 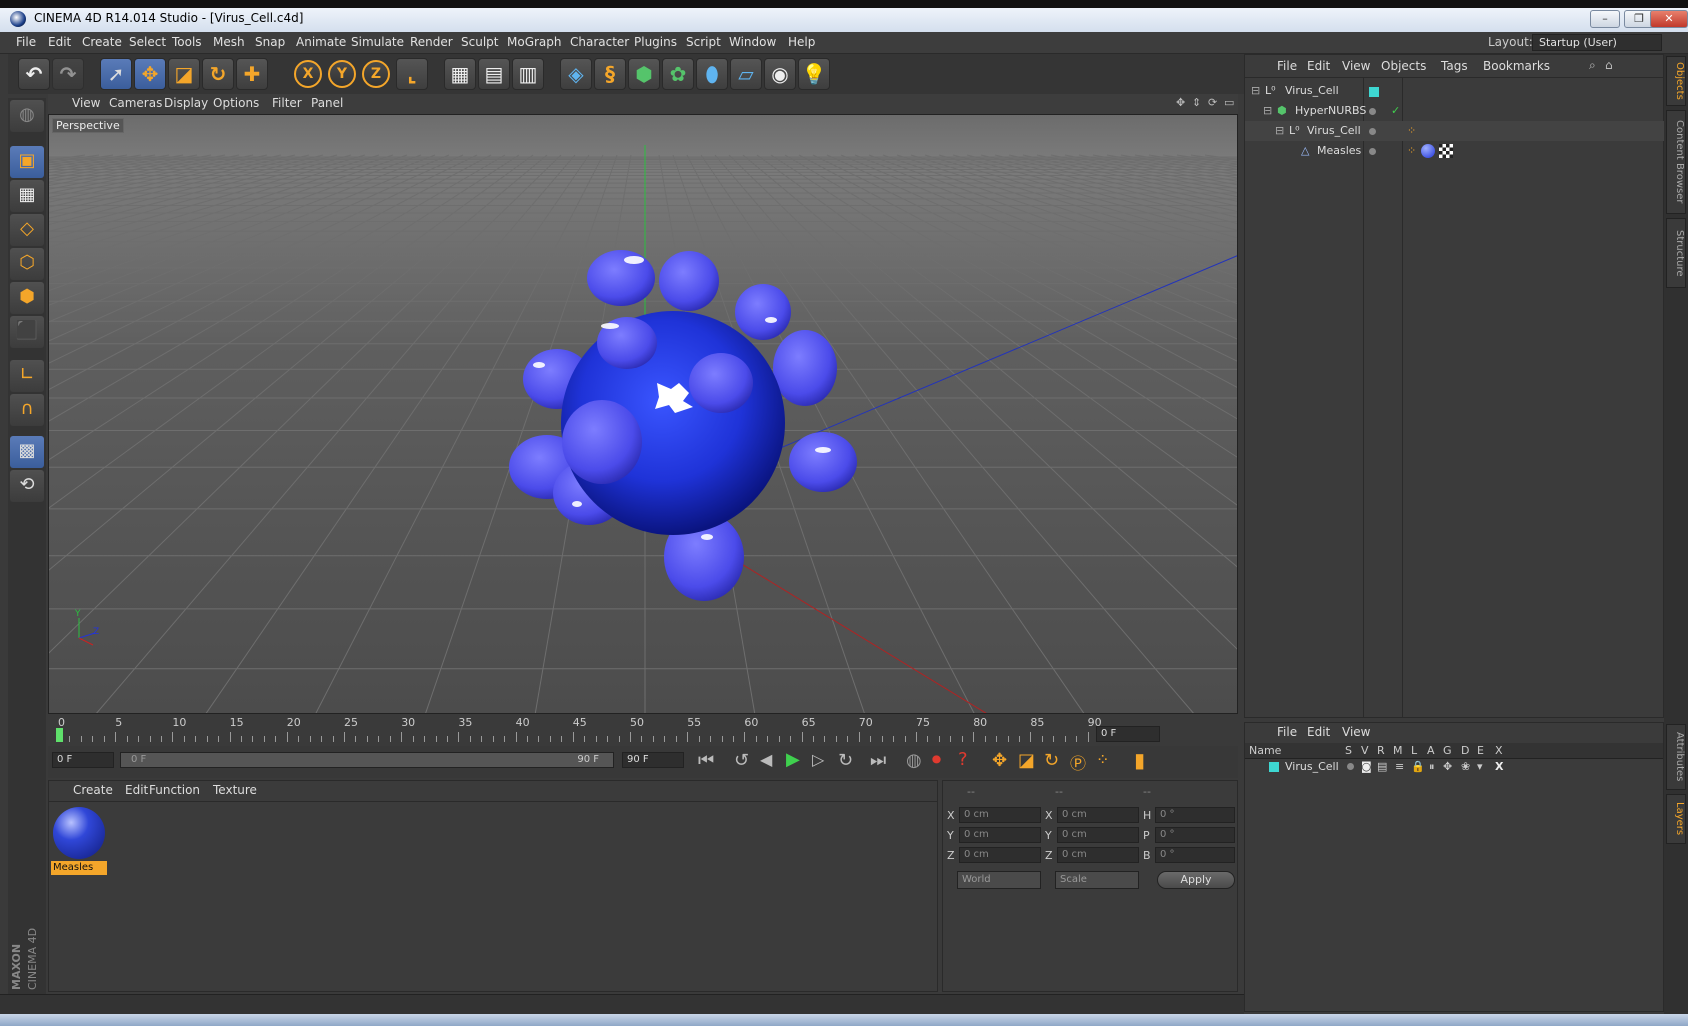 What do you see at coordinates (1609, 65) in the screenshot?
I see `obj-home-icon: ⌂` at bounding box center [1609, 65].